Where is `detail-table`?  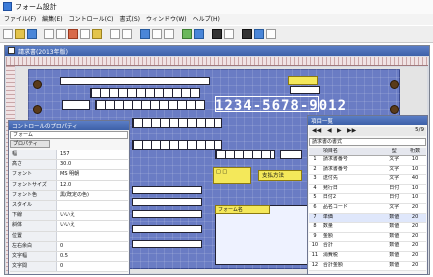 detail-table is located at coordinates (262, 235).